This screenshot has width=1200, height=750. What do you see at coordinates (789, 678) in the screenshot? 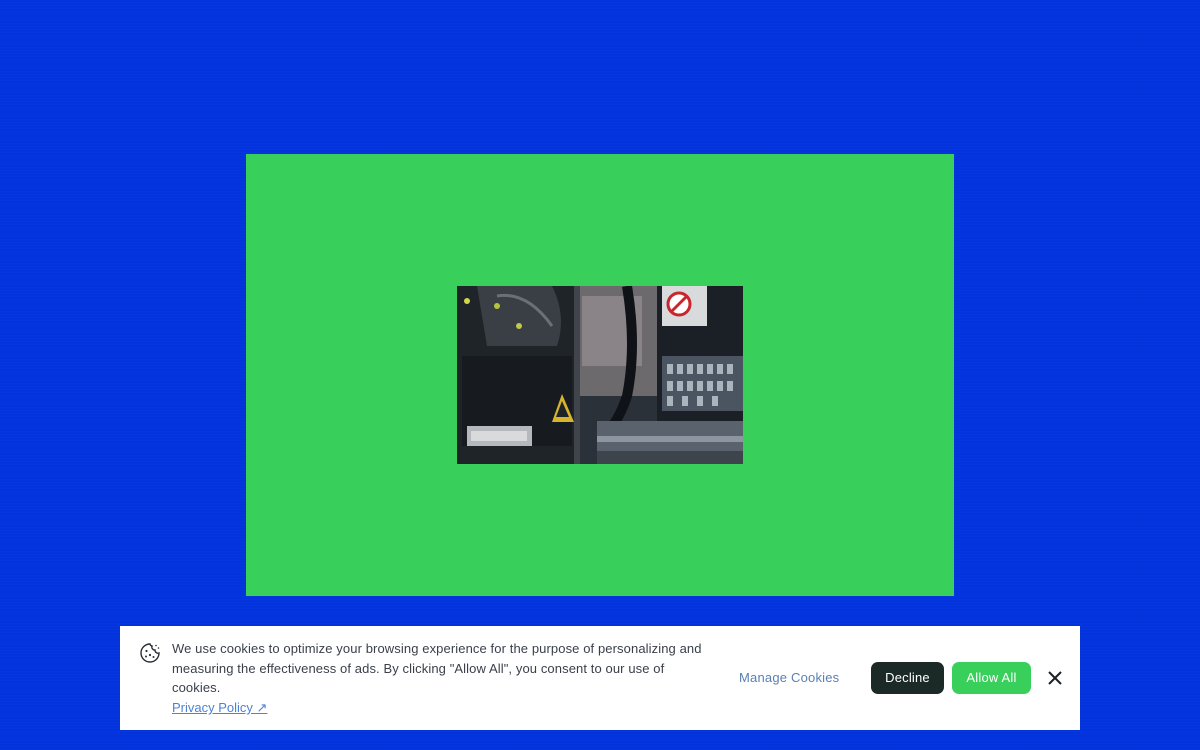
I see `manage-cookies-link: Manage Cookies` at bounding box center [789, 678].